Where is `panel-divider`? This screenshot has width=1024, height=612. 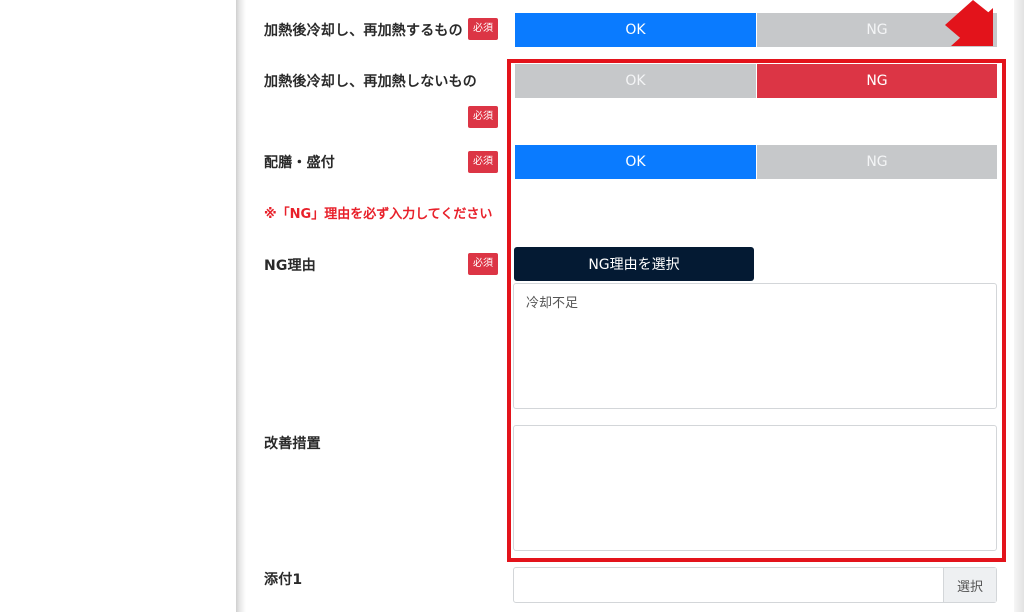
panel-divider is located at coordinates (241, 306).